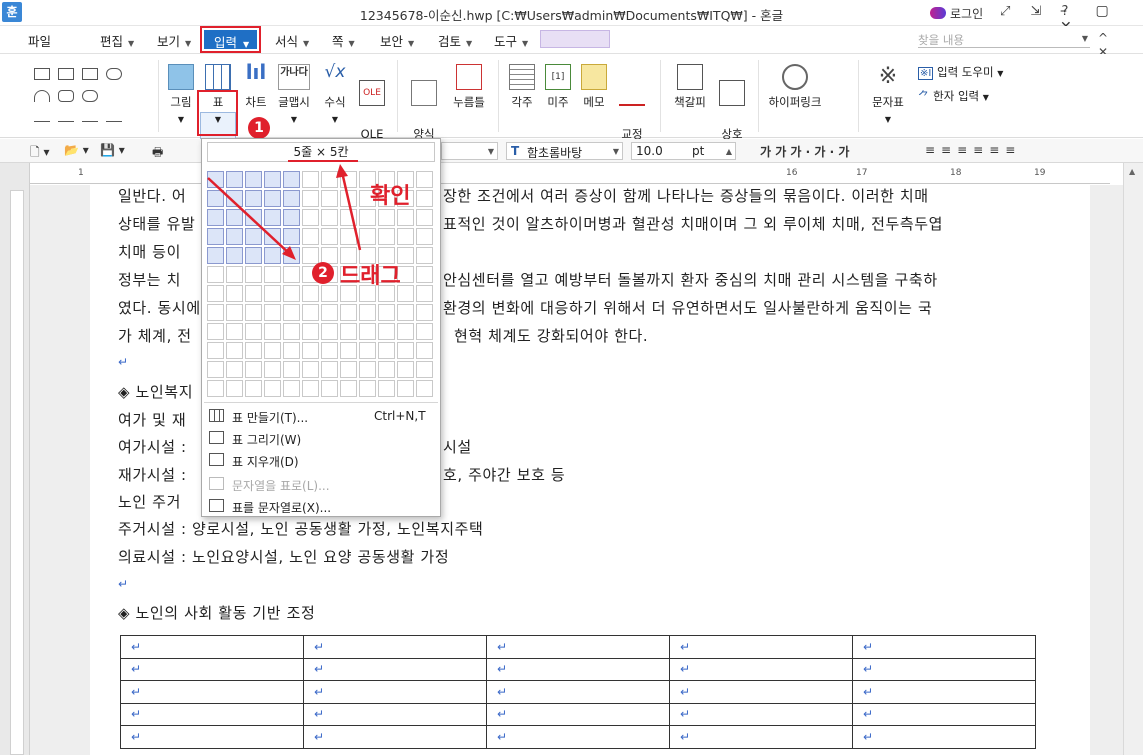 This screenshot has height=755, width=1143. What do you see at coordinates (729, 151) in the screenshot?
I see `stepper-icon: ▲` at bounding box center [729, 151].